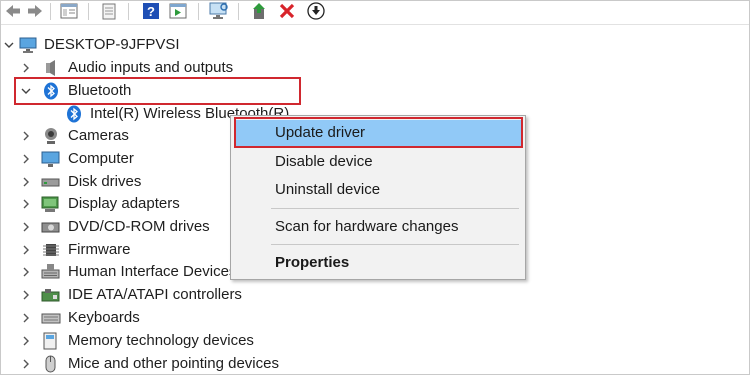 The height and width of the screenshot is (375, 750). I want to click on device-properties-icon, so click(69, 11).